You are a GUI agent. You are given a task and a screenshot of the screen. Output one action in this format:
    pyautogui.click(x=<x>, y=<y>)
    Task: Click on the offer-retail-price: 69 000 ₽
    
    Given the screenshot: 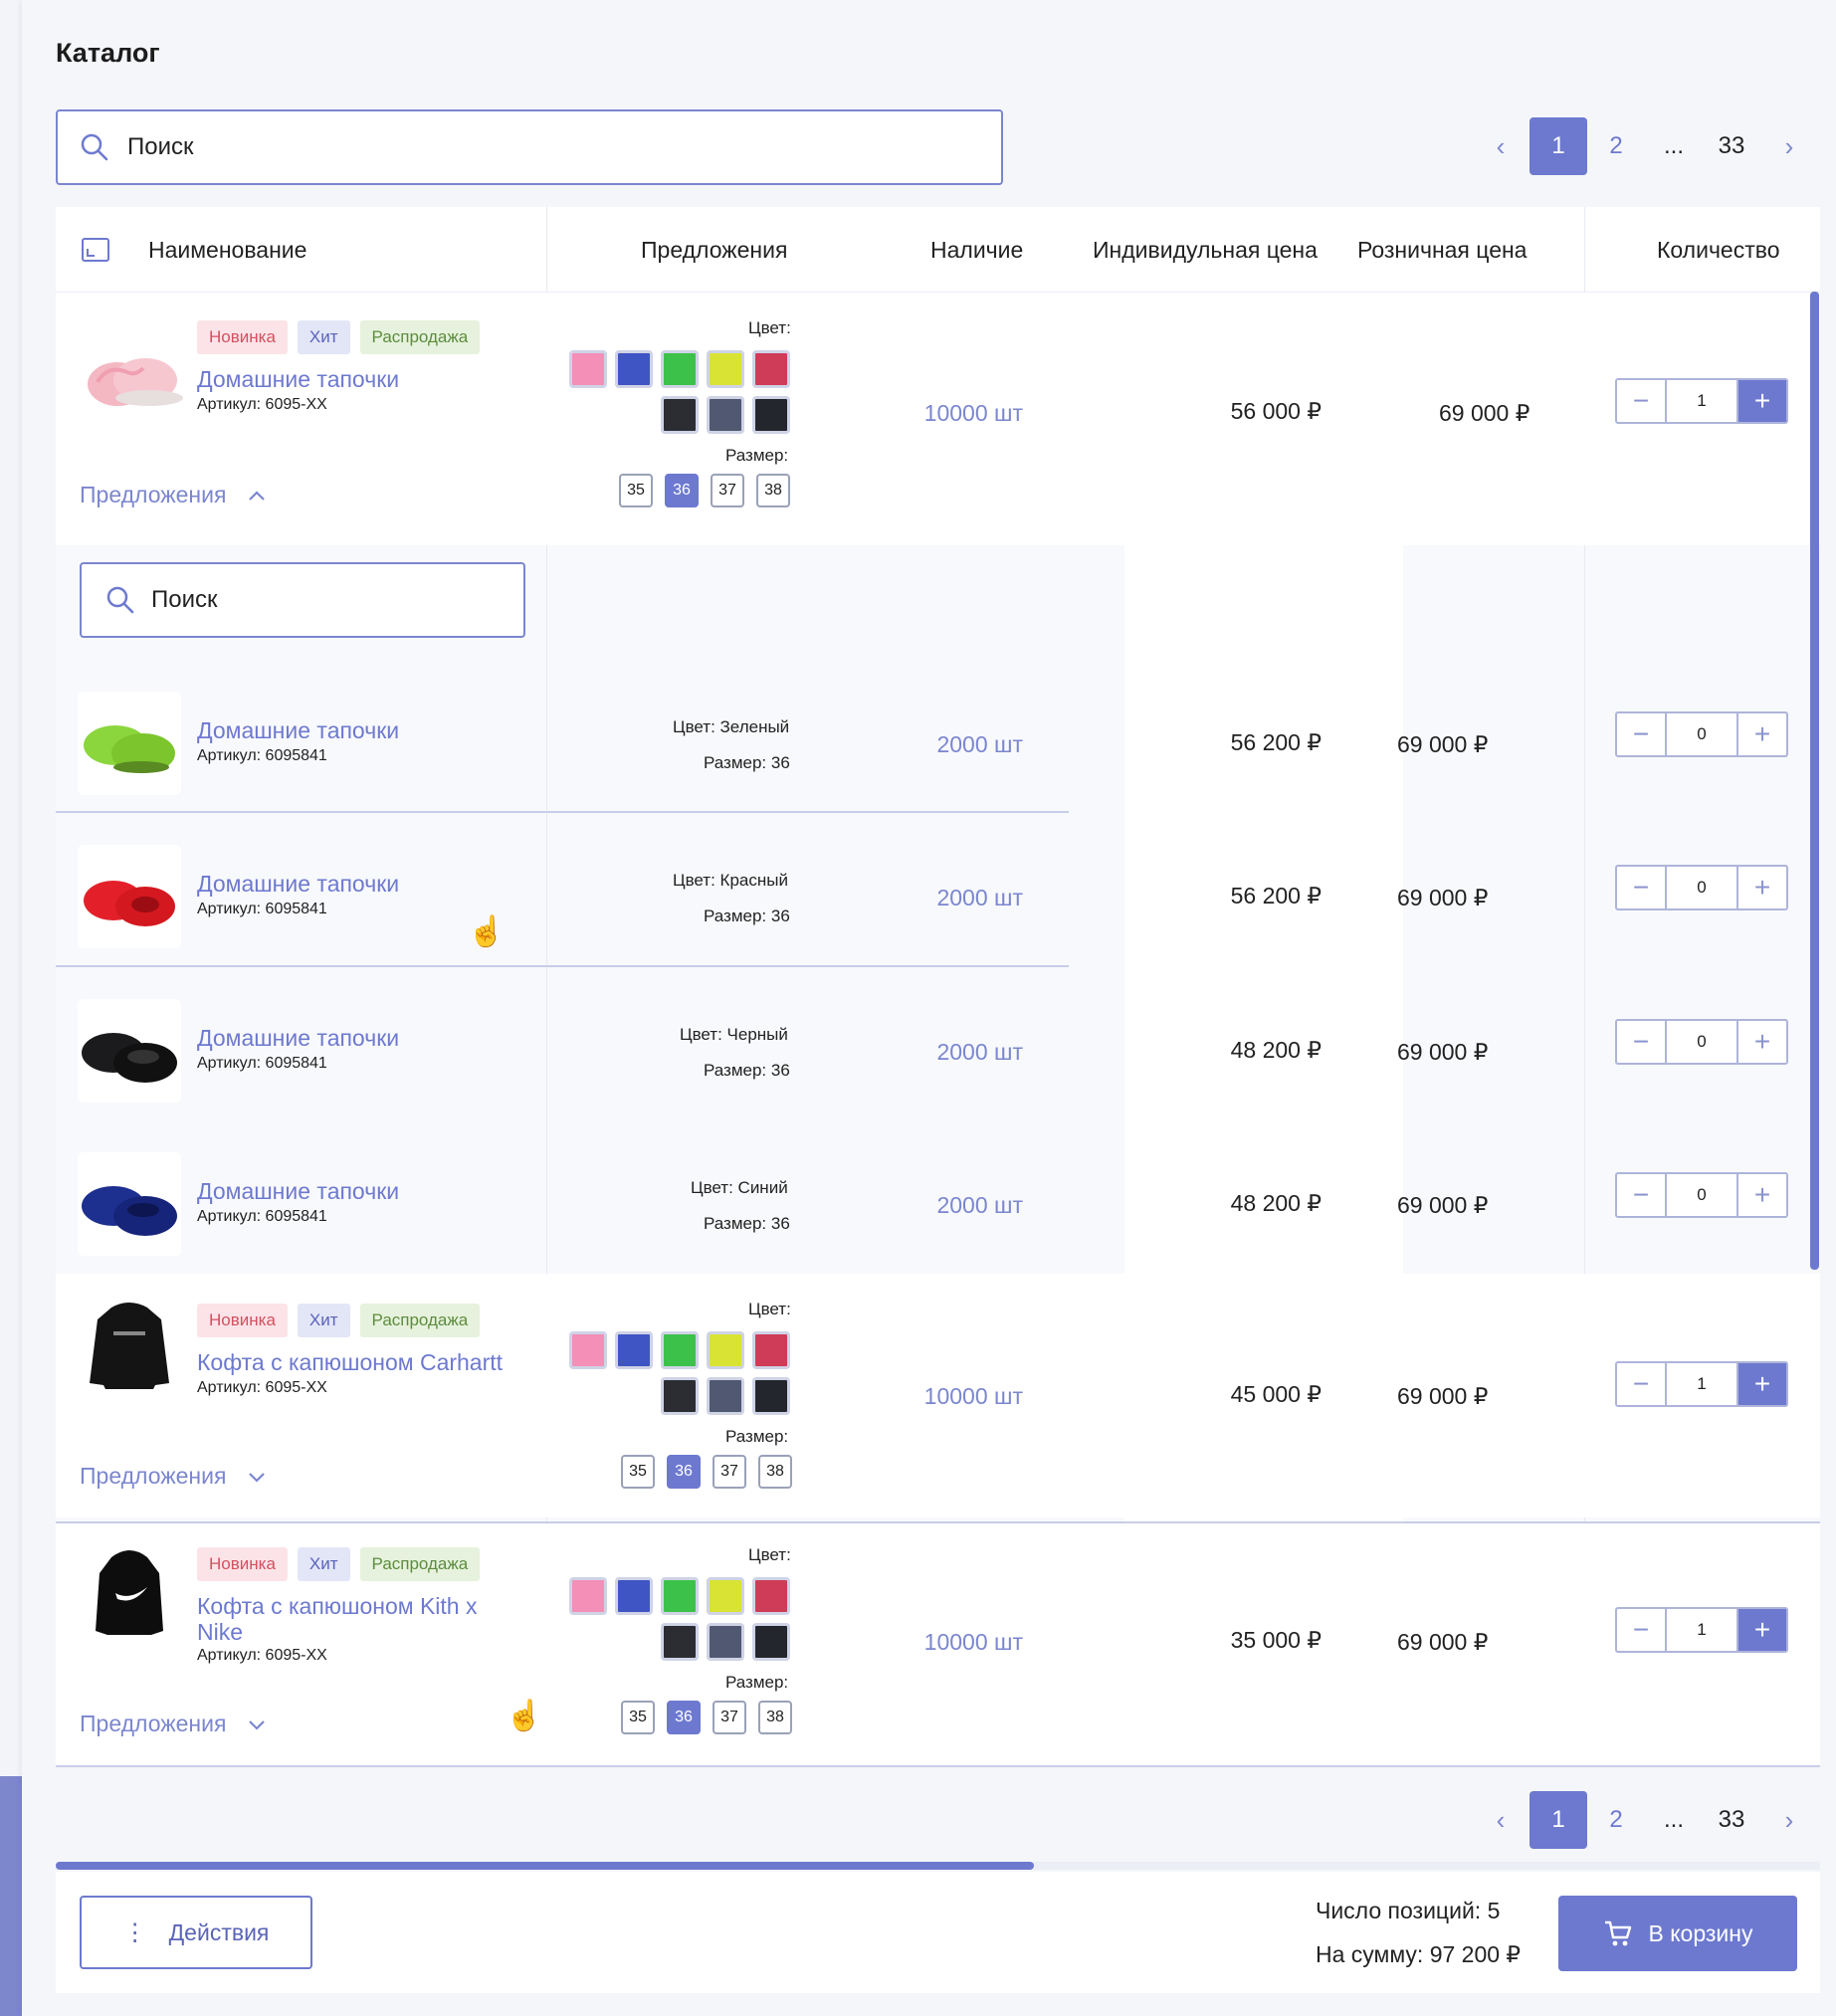 What is the action you would take?
    pyautogui.click(x=1443, y=744)
    